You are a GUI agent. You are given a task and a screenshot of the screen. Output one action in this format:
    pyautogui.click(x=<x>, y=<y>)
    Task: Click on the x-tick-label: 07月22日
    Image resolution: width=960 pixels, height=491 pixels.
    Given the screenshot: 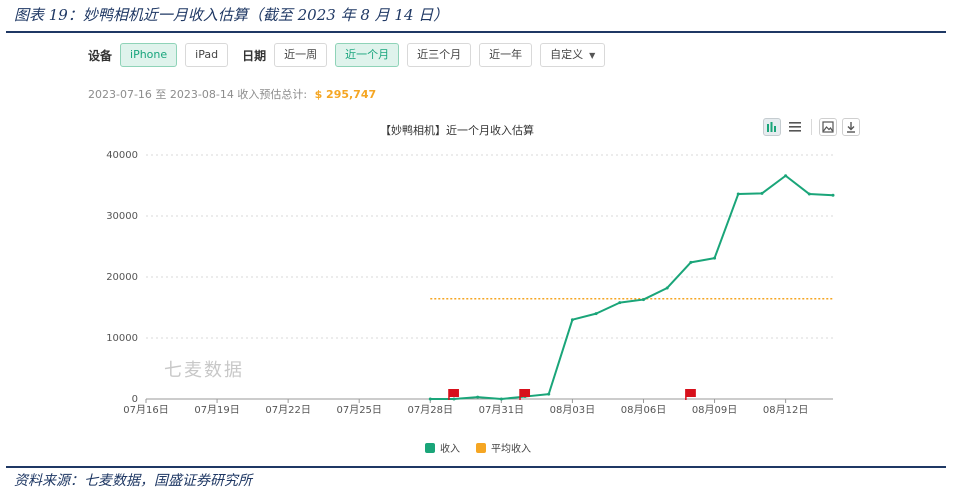 What is the action you would take?
    pyautogui.click(x=287, y=410)
    